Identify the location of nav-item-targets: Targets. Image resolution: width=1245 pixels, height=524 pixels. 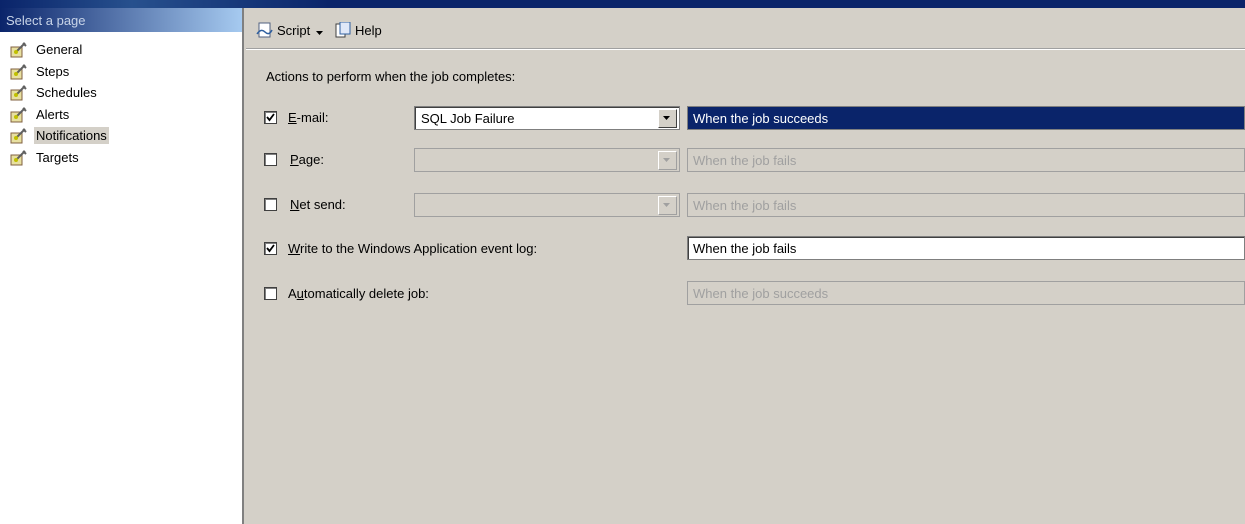
(45, 157).